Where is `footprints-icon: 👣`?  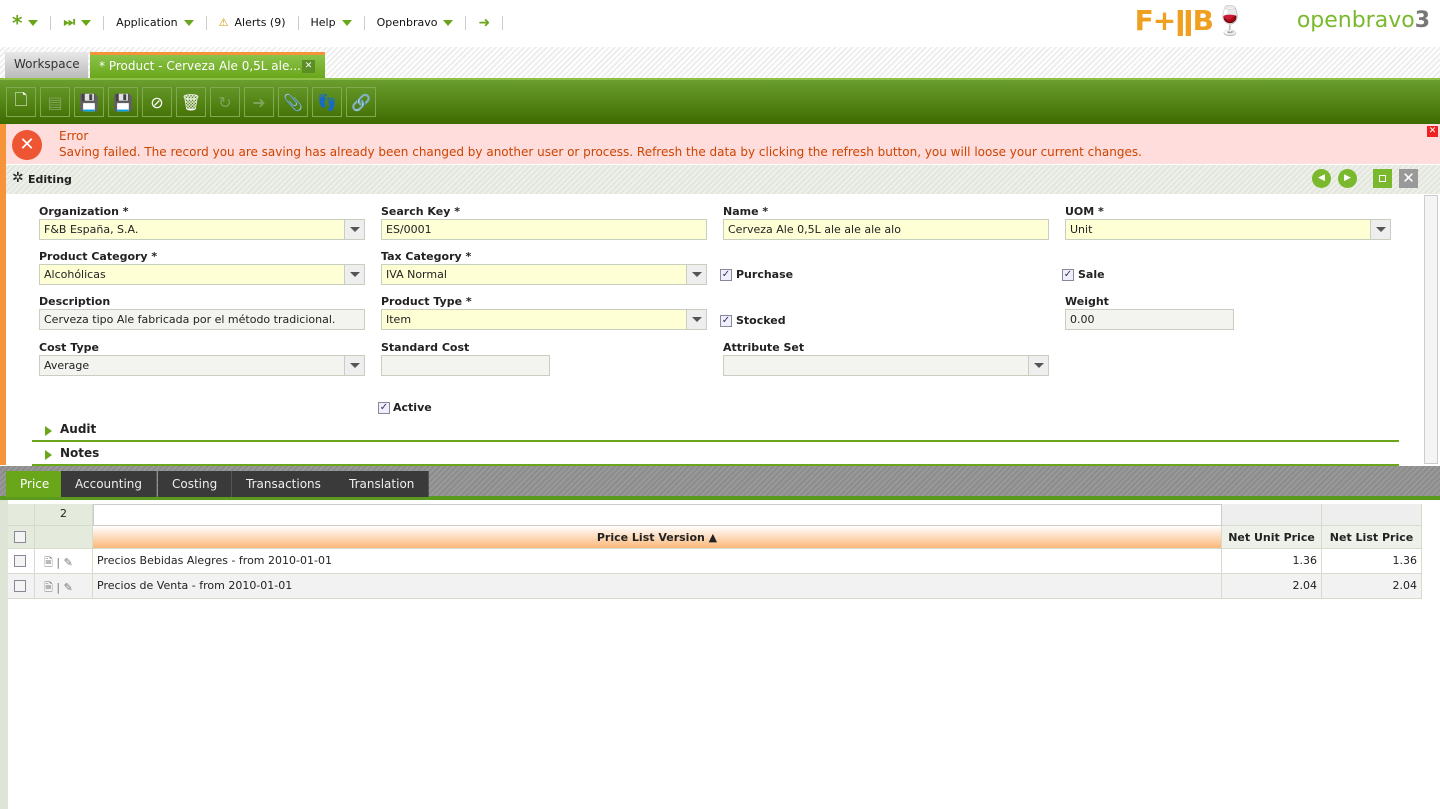
footprints-icon: 👣 is located at coordinates (327, 102).